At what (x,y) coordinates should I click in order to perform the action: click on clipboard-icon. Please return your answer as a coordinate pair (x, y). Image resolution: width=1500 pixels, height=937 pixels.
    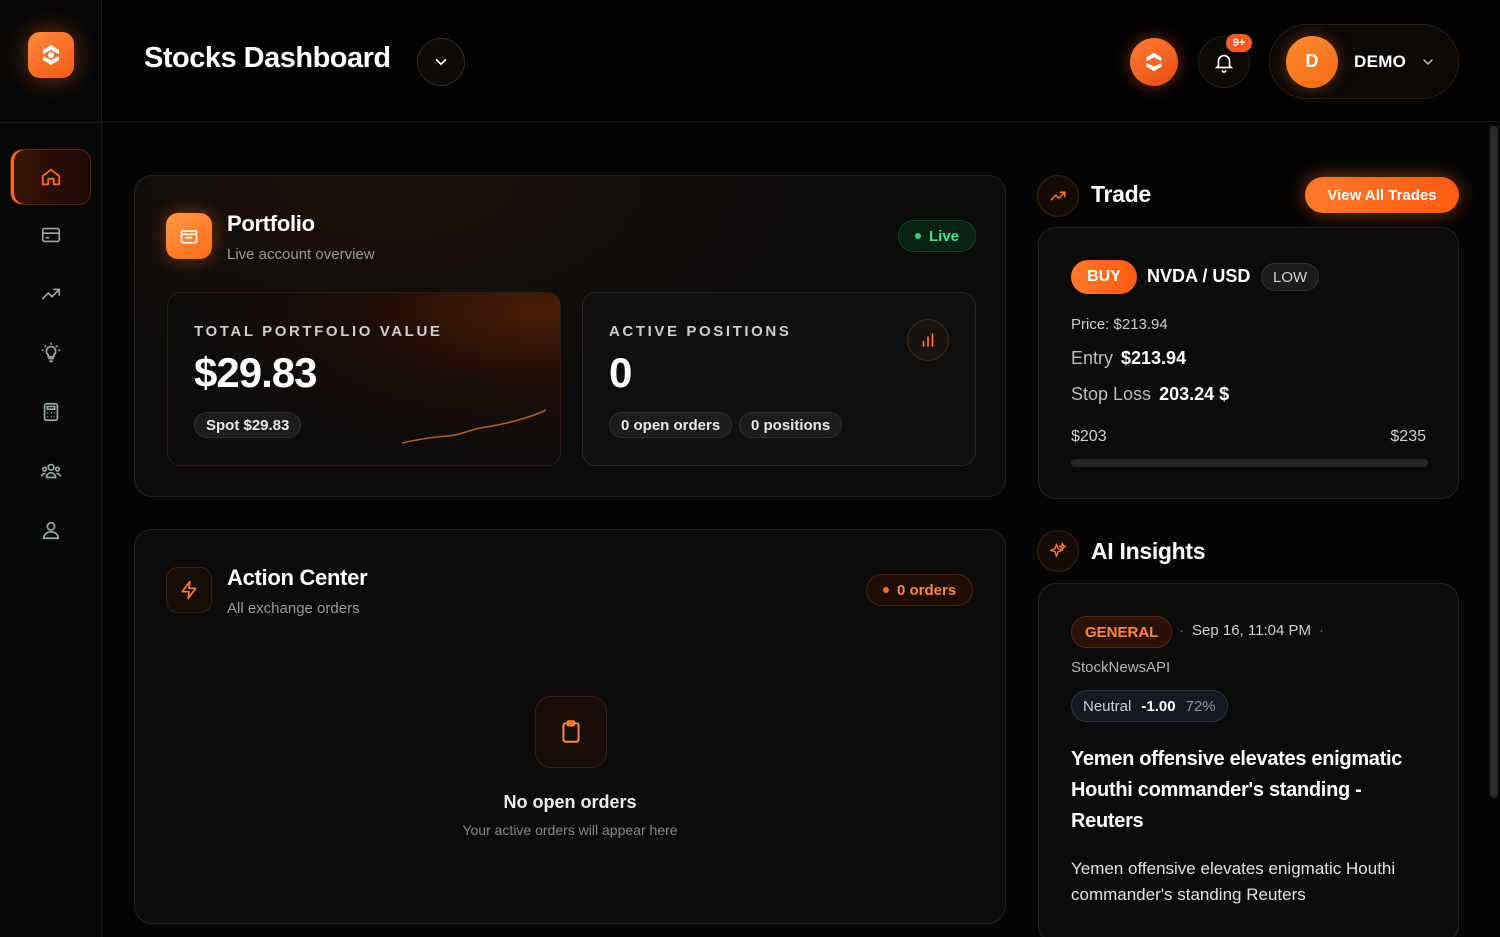
    Looking at the image, I should click on (571, 732).